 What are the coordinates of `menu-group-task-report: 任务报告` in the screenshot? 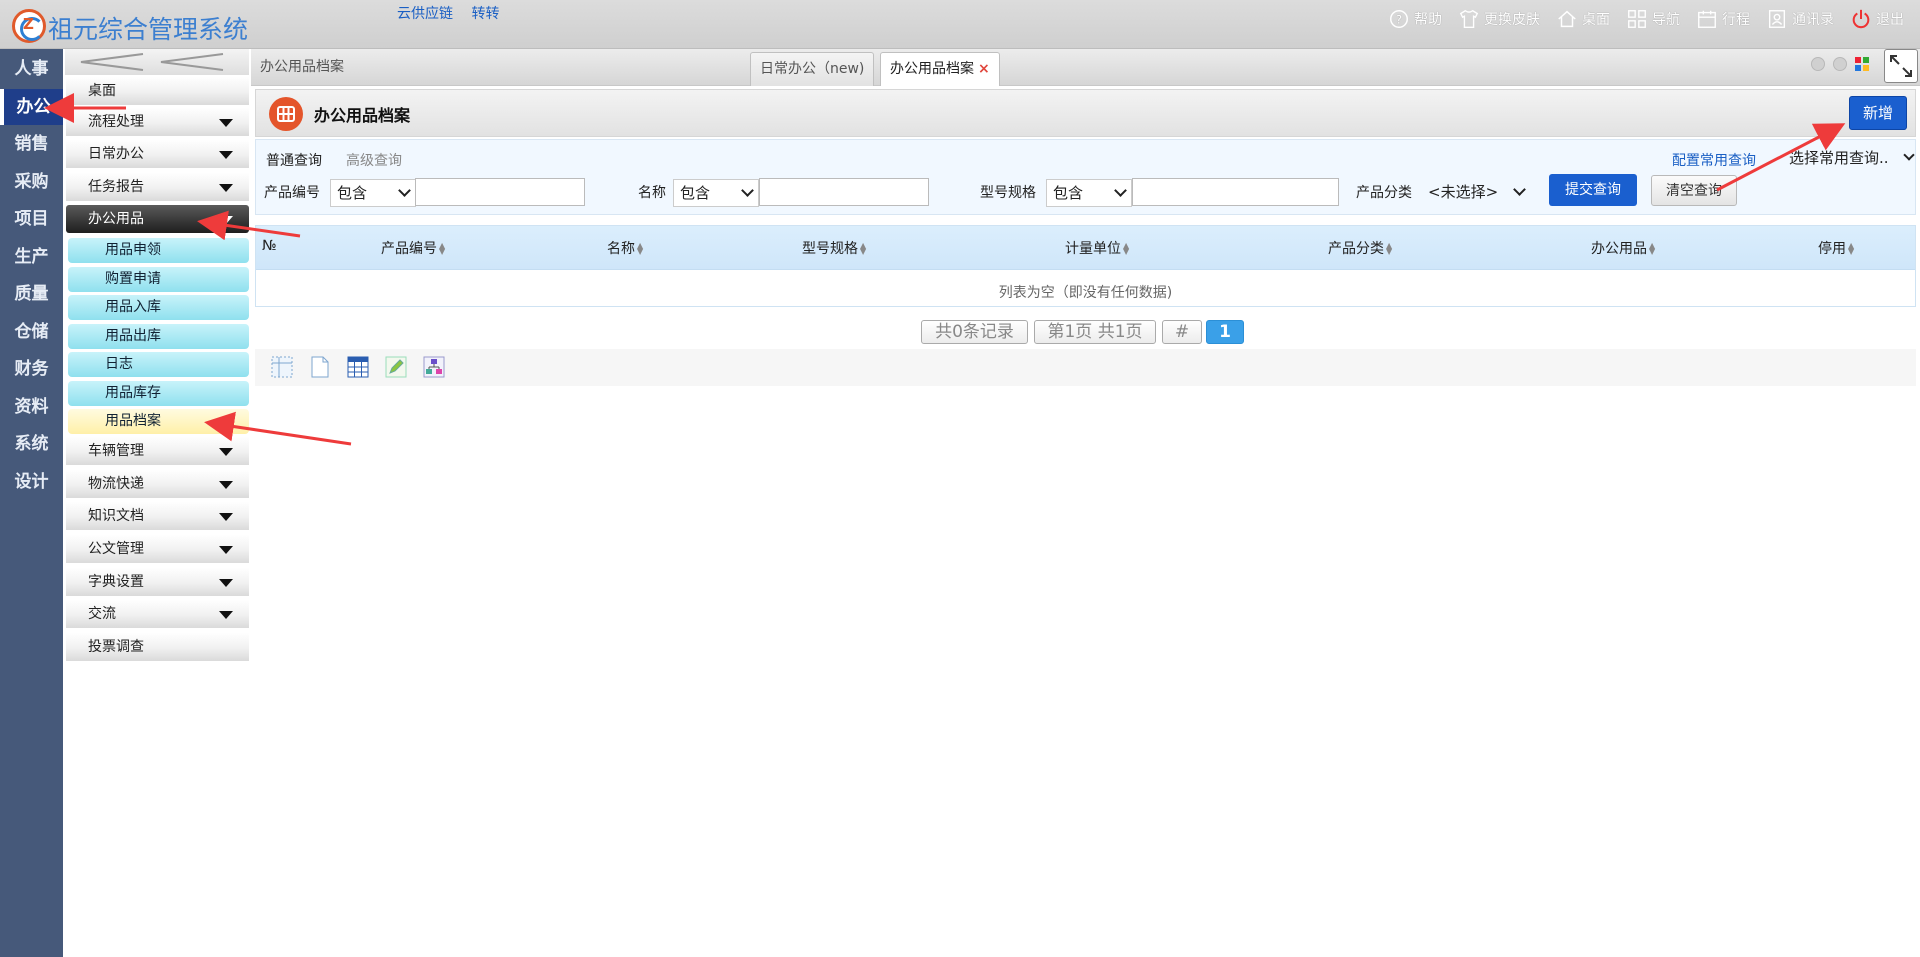 It's located at (157, 187).